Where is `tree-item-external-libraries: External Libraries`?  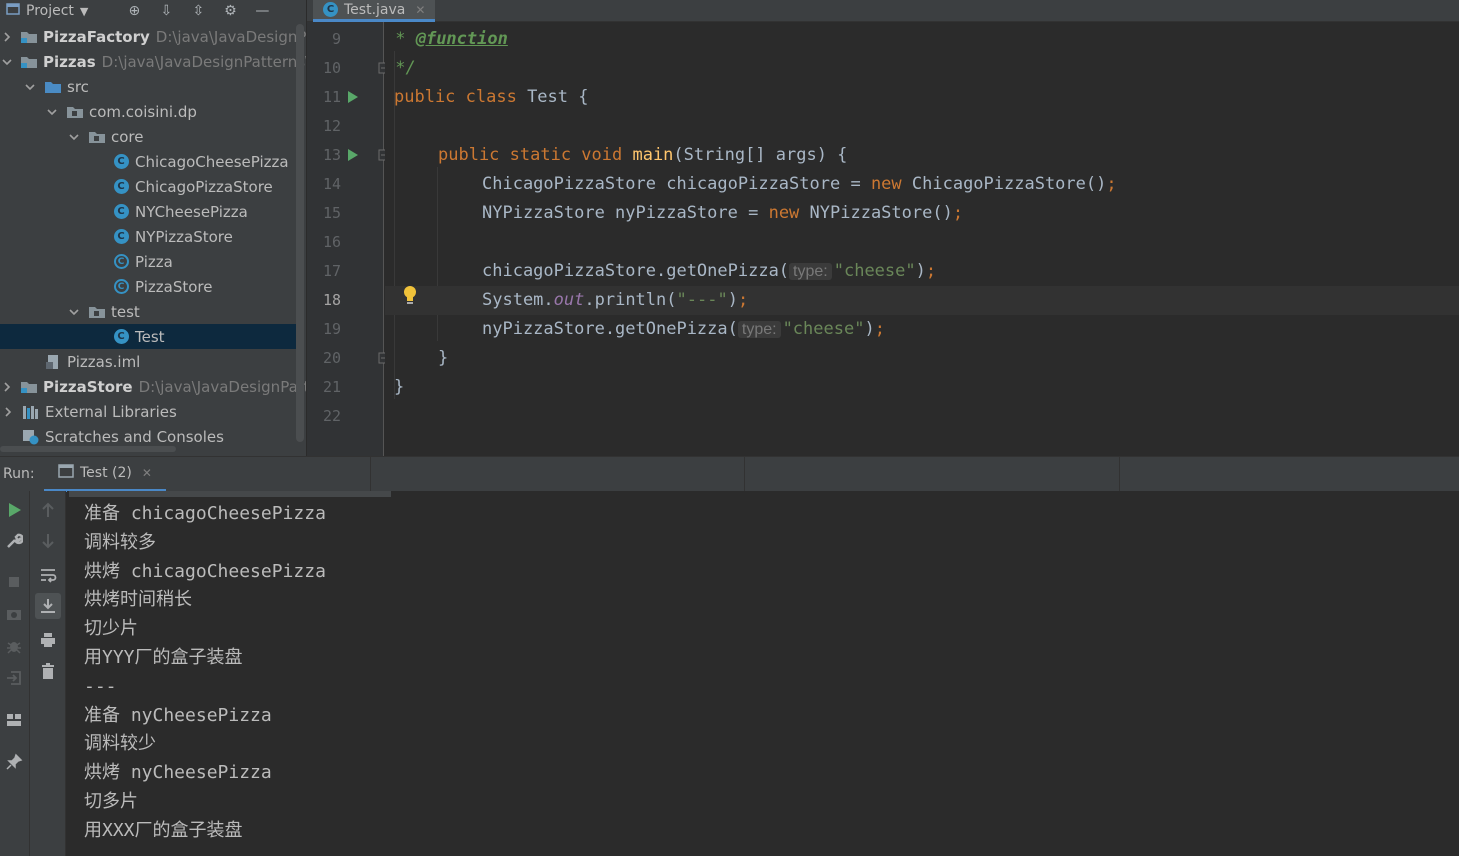
tree-item-external-libraries: External Libraries is located at coordinates (148, 411).